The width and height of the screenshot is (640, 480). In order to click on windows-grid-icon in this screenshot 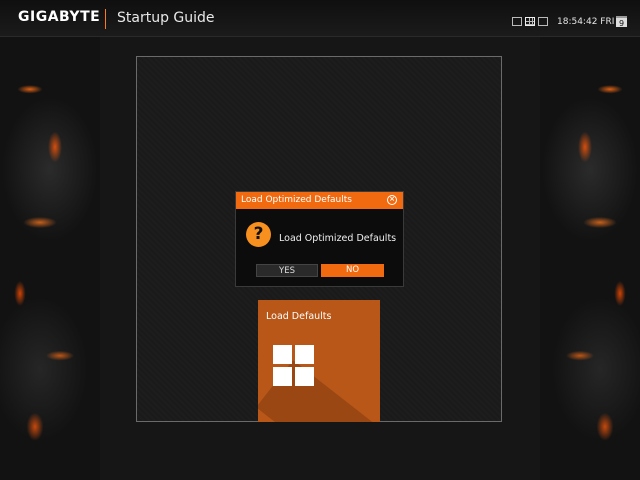, I will do `click(294, 366)`.